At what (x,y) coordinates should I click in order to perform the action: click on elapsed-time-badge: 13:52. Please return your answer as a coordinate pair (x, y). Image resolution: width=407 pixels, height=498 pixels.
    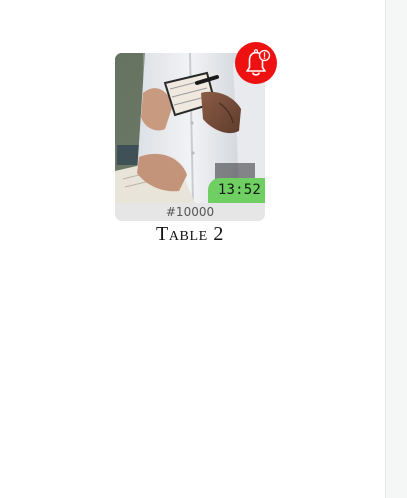
    Looking at the image, I should click on (236, 190).